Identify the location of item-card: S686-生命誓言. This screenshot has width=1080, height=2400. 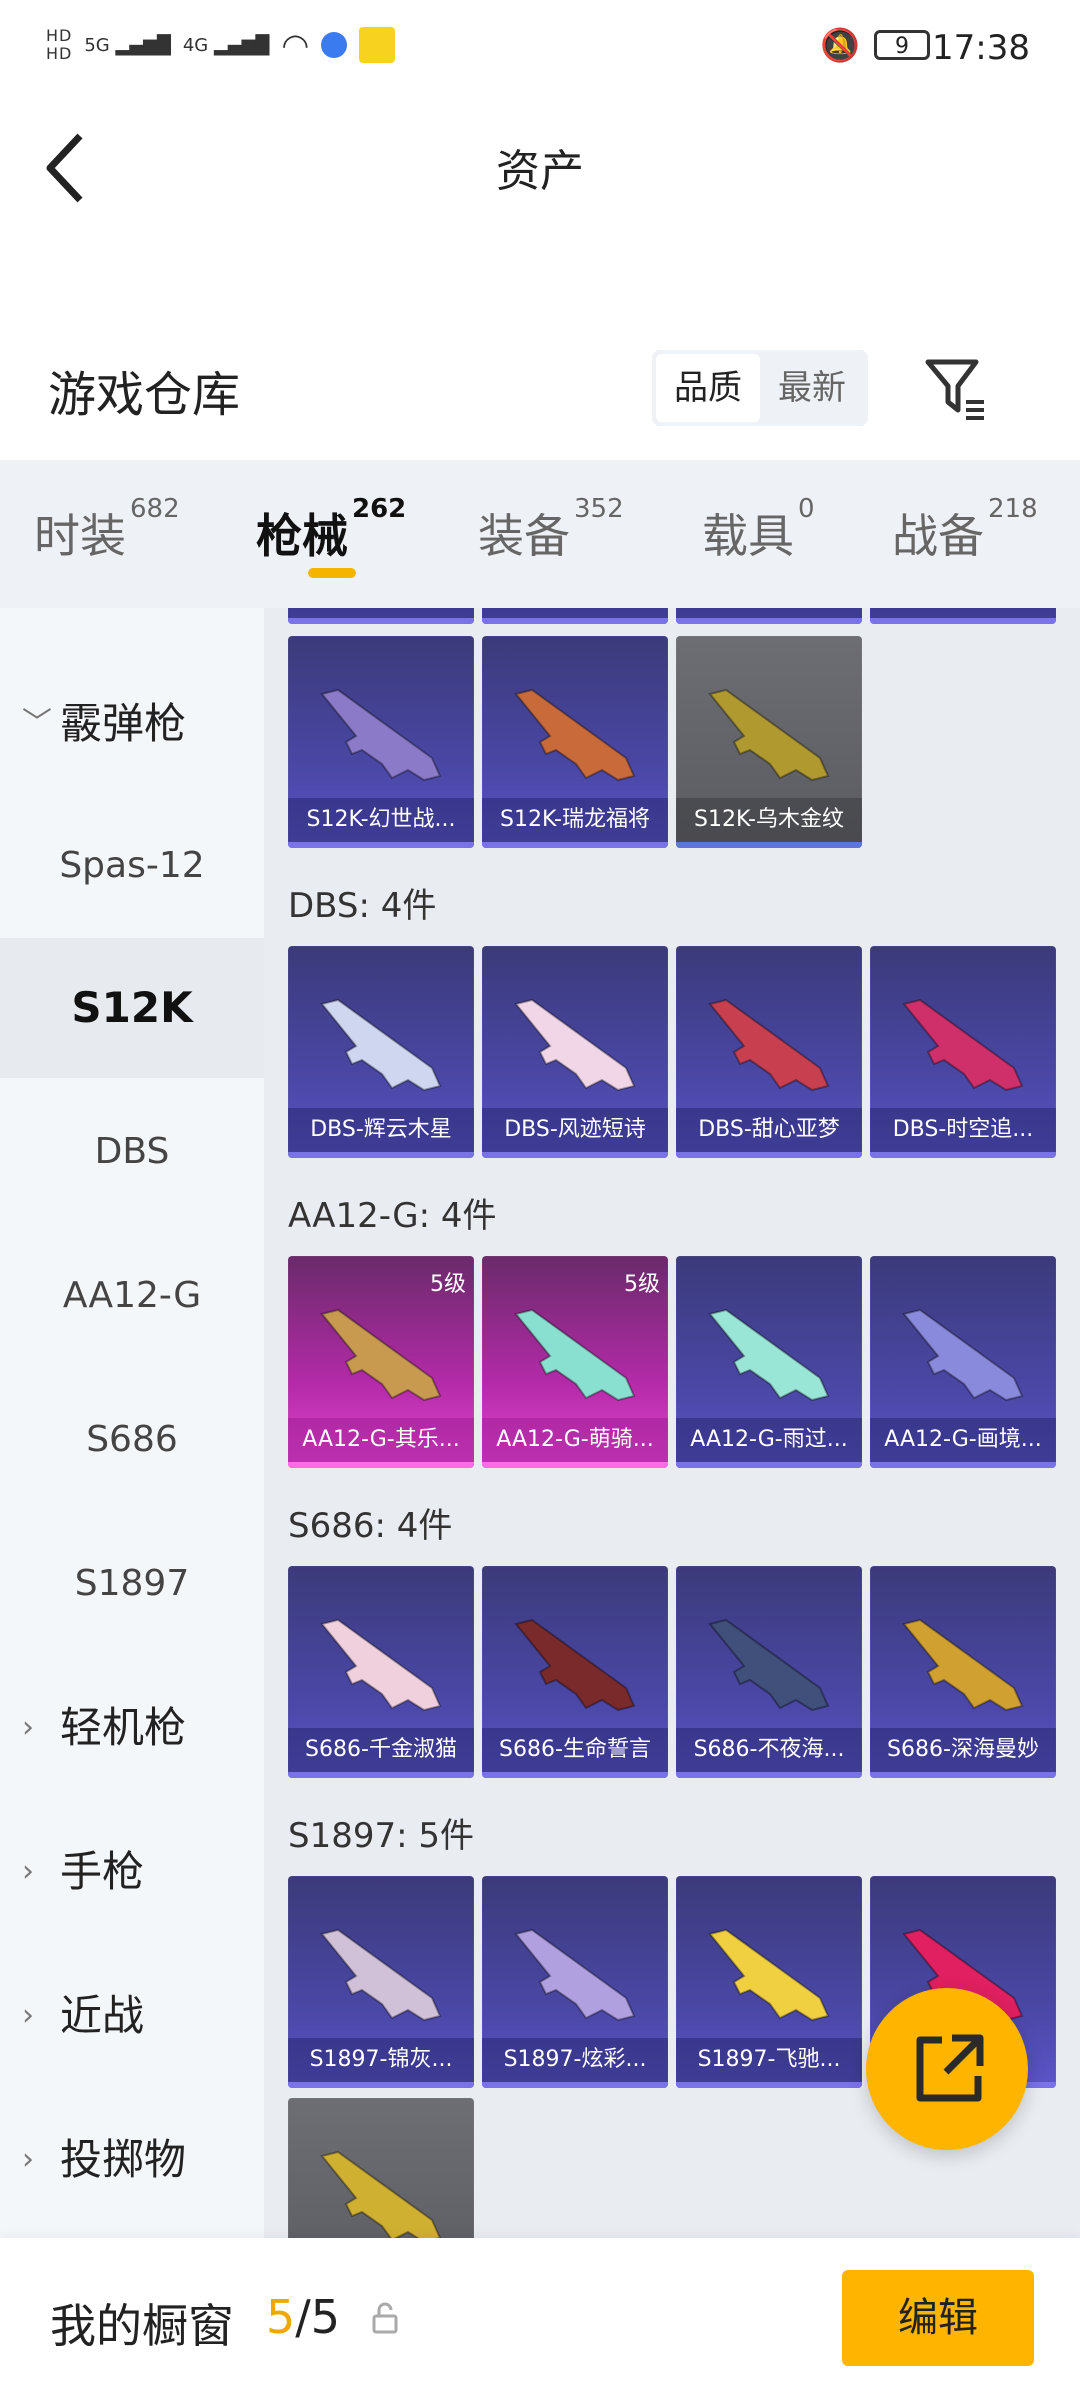
(575, 1672).